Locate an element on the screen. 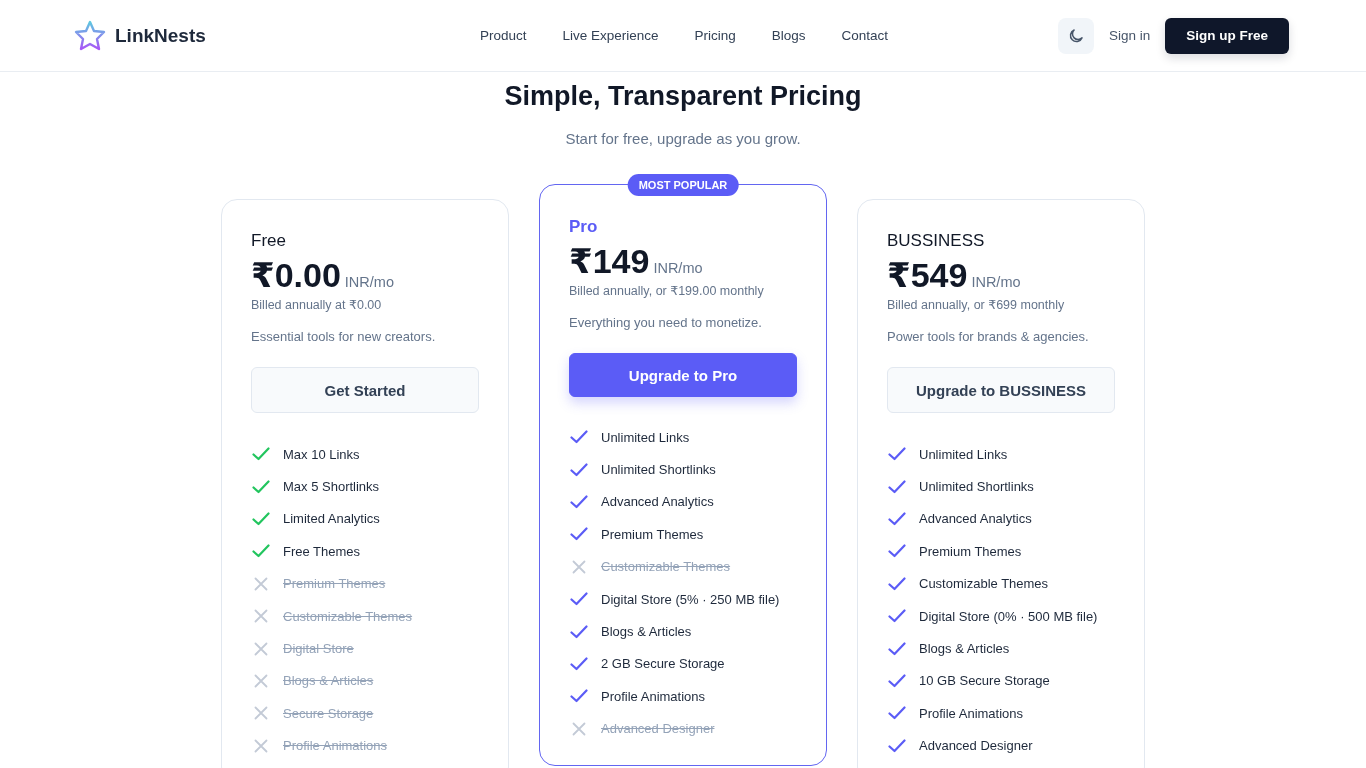 The width and height of the screenshot is (1366, 768). feature-text: Digital Store is located at coordinates (318, 649).